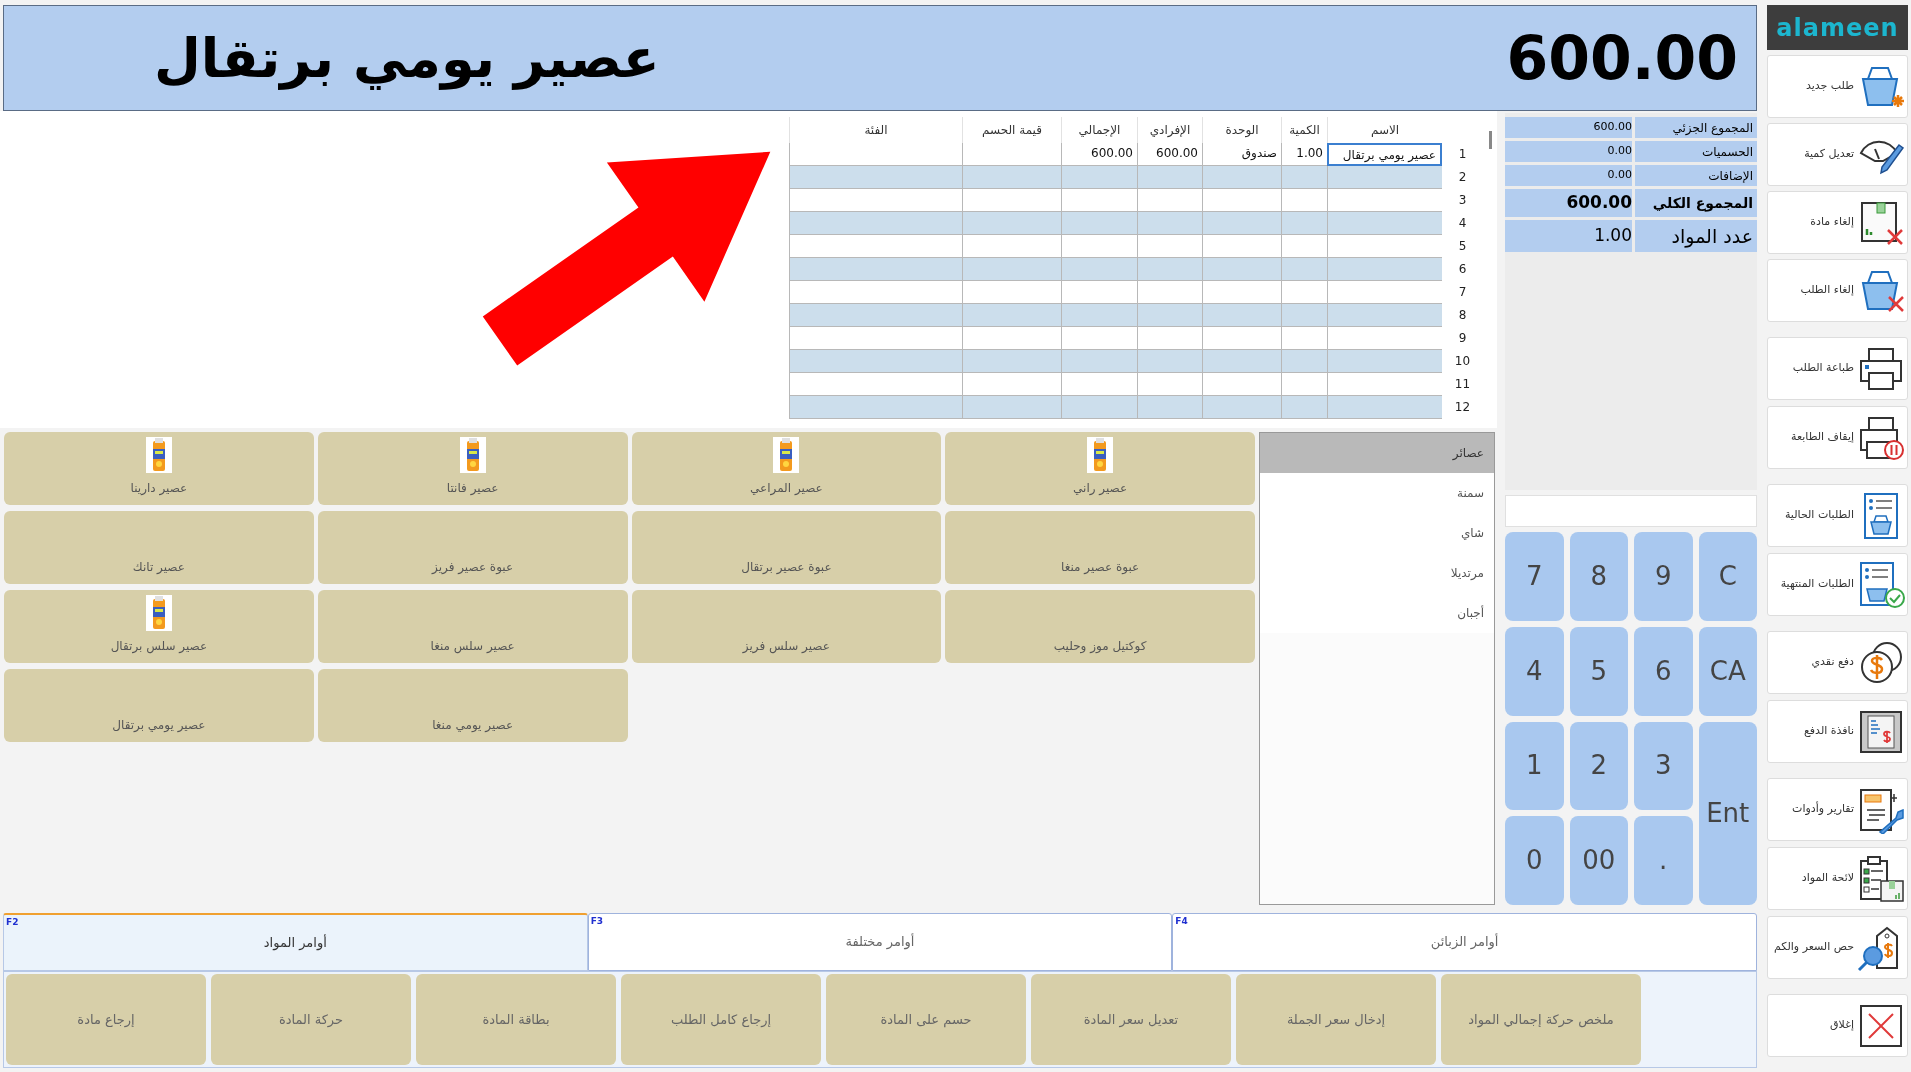 This screenshot has height=1072, width=1911. I want to click on amount-field, so click(1631, 511).